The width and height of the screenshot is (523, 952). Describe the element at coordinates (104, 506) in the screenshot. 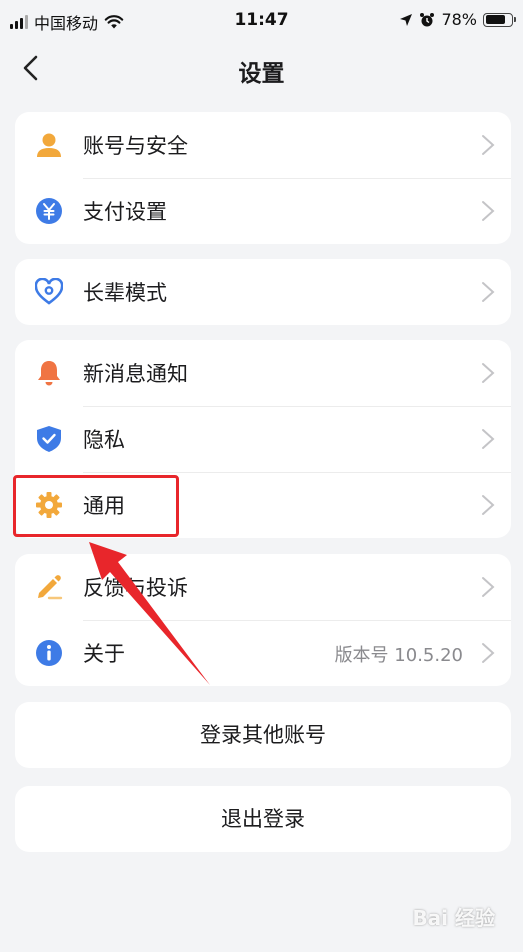

I see `settings-item-label: 通用` at that location.